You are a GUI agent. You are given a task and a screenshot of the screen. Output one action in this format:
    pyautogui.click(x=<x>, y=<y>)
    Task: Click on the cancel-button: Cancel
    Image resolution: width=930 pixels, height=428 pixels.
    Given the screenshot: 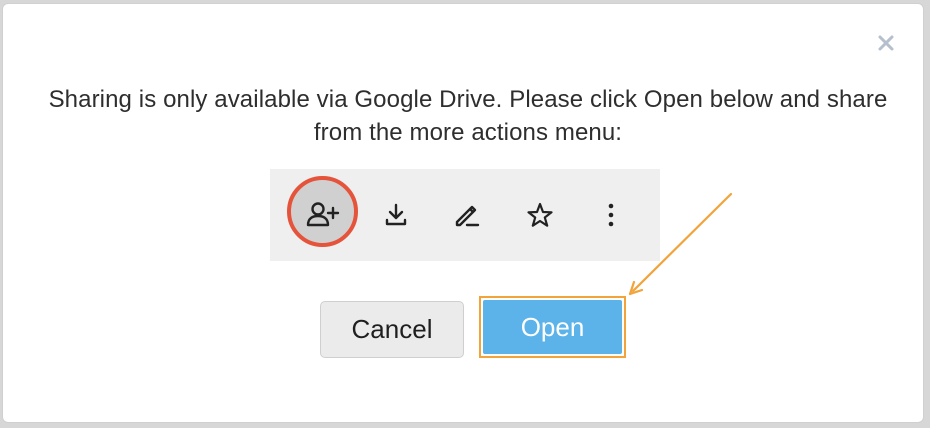 What is the action you would take?
    pyautogui.click(x=392, y=329)
    